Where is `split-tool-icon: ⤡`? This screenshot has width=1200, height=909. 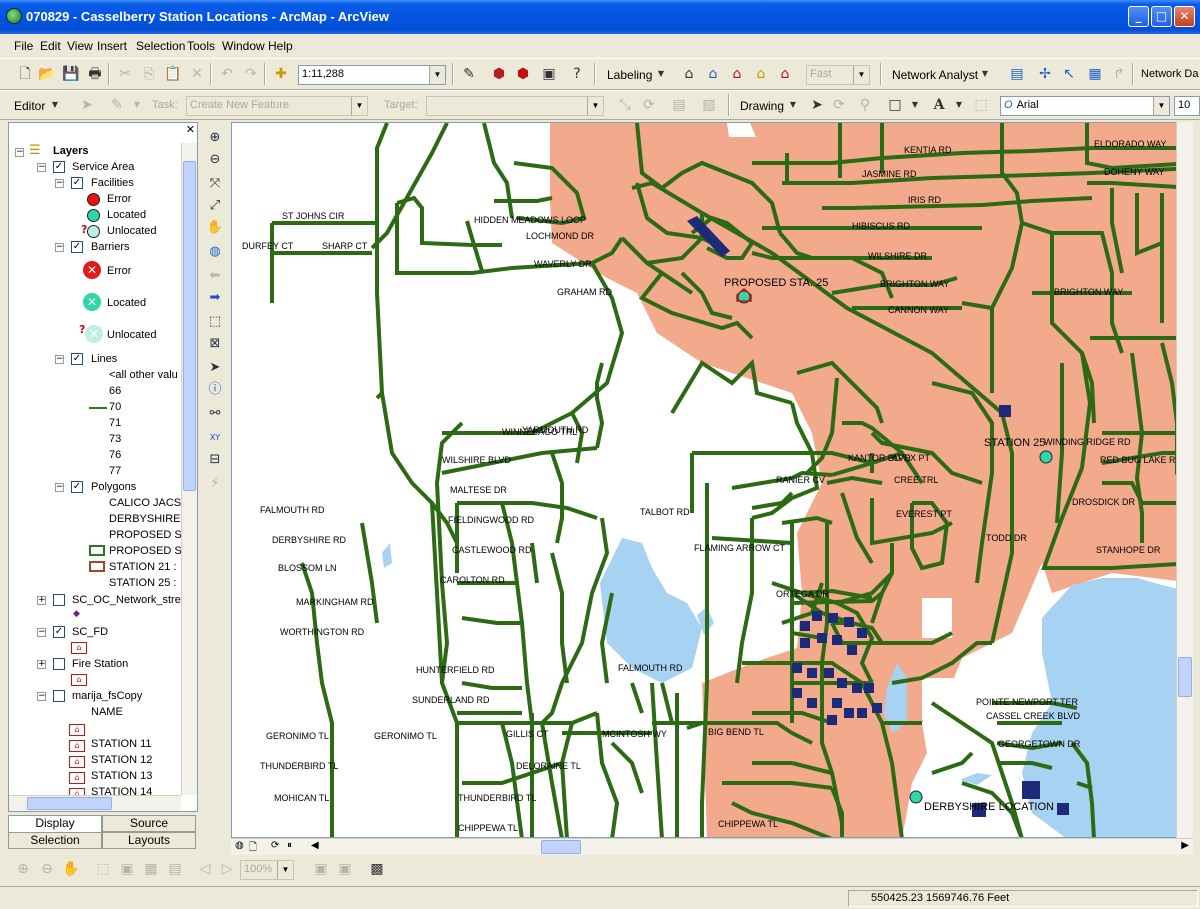
split-tool-icon: ⤡ is located at coordinates (625, 105).